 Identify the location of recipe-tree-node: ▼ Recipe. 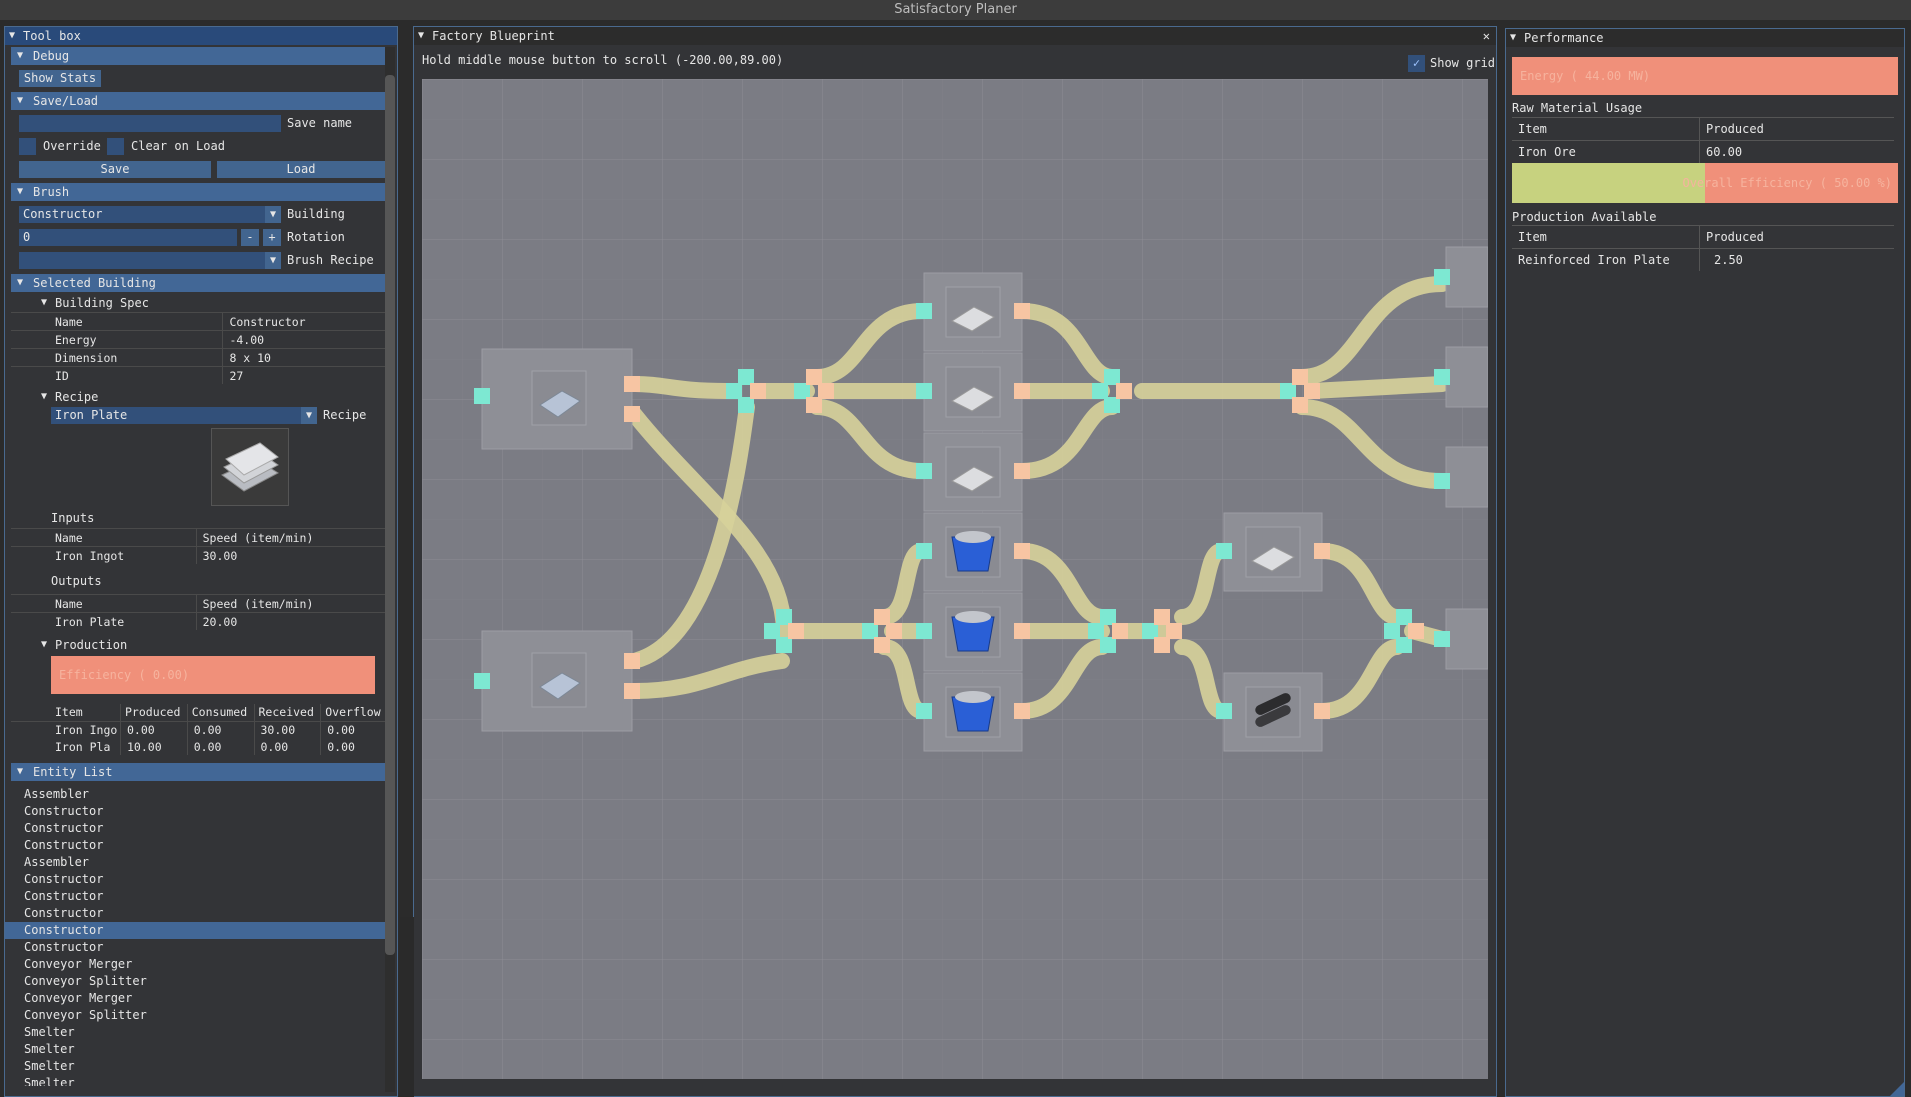
(201, 397).